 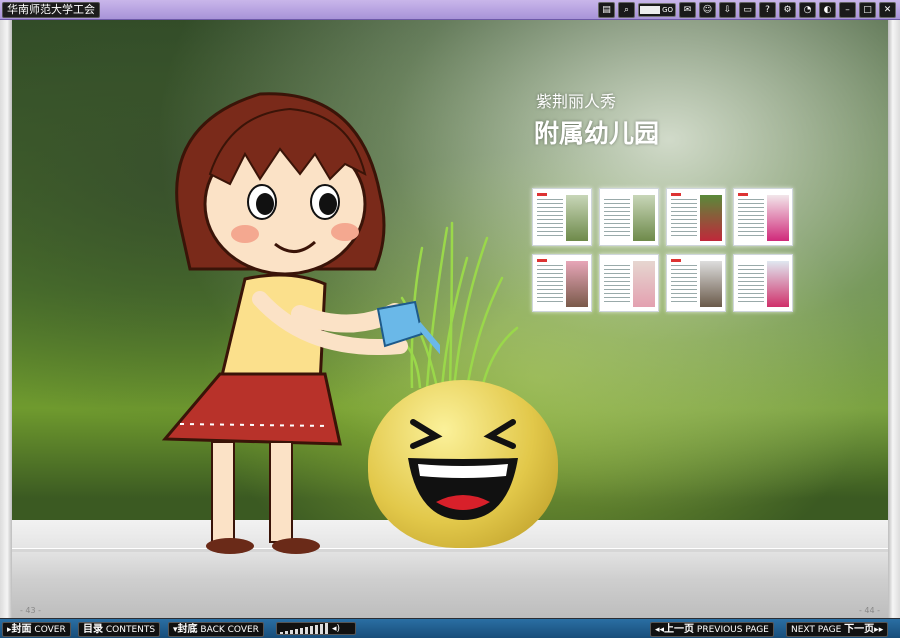 What do you see at coordinates (767, 10) in the screenshot?
I see `help-icon: ?` at bounding box center [767, 10].